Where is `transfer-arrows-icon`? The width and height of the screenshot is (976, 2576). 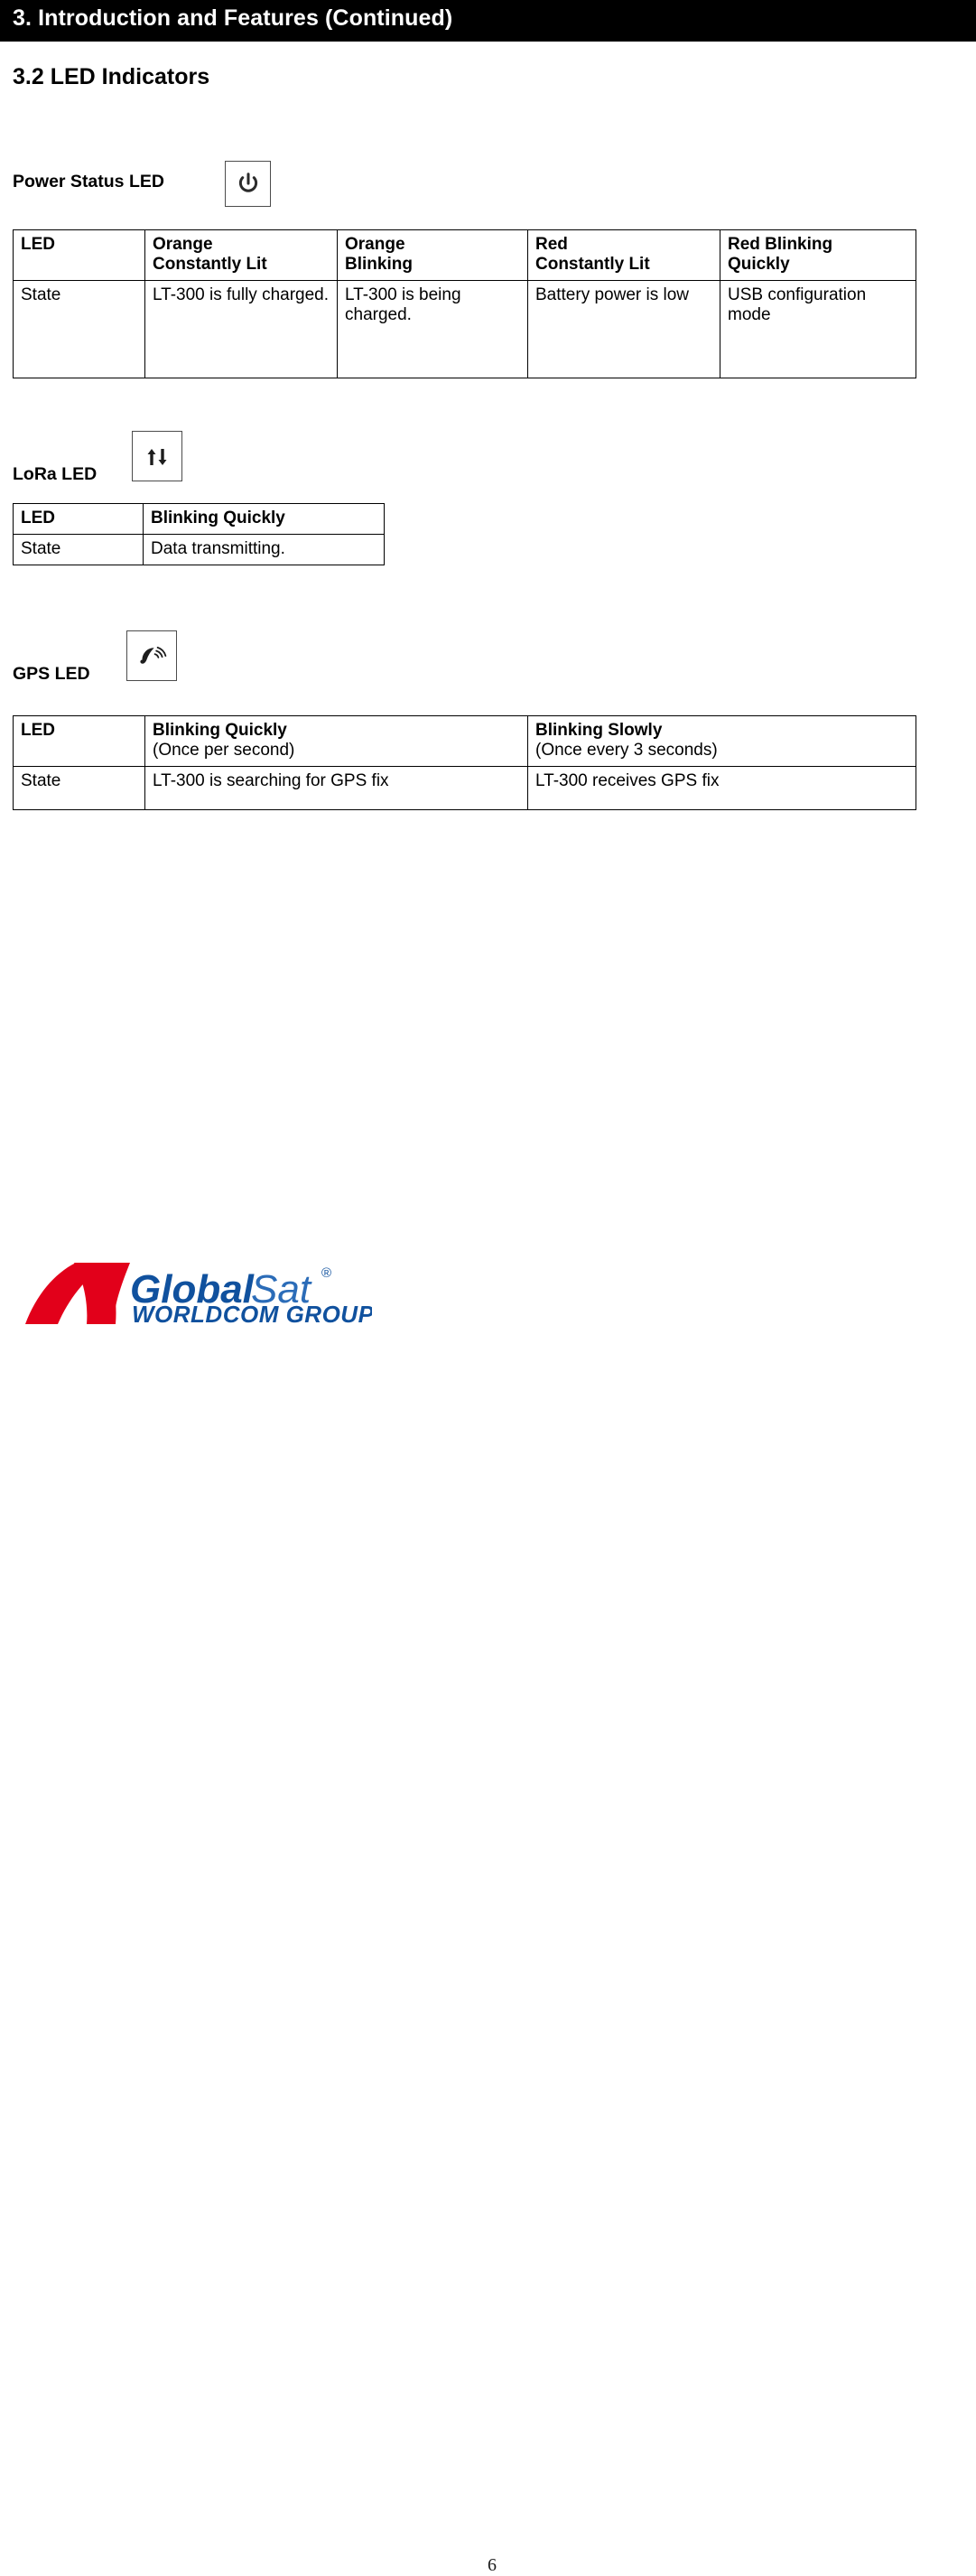 transfer-arrows-icon is located at coordinates (157, 456).